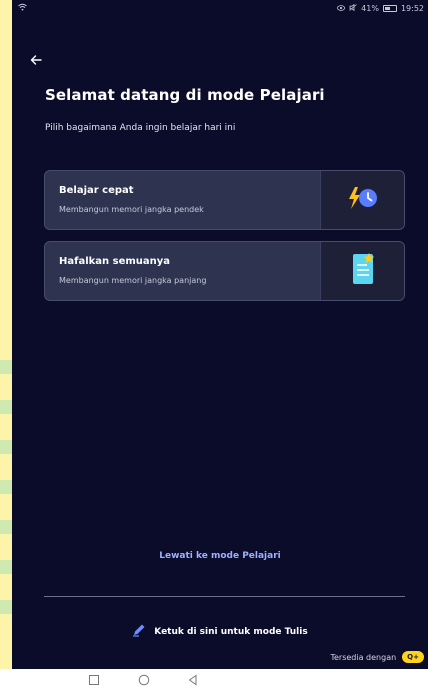 This screenshot has width=428, height=689. I want to click on write-mode-label: Ketuk di sini untuk mode Tulis, so click(231, 631).